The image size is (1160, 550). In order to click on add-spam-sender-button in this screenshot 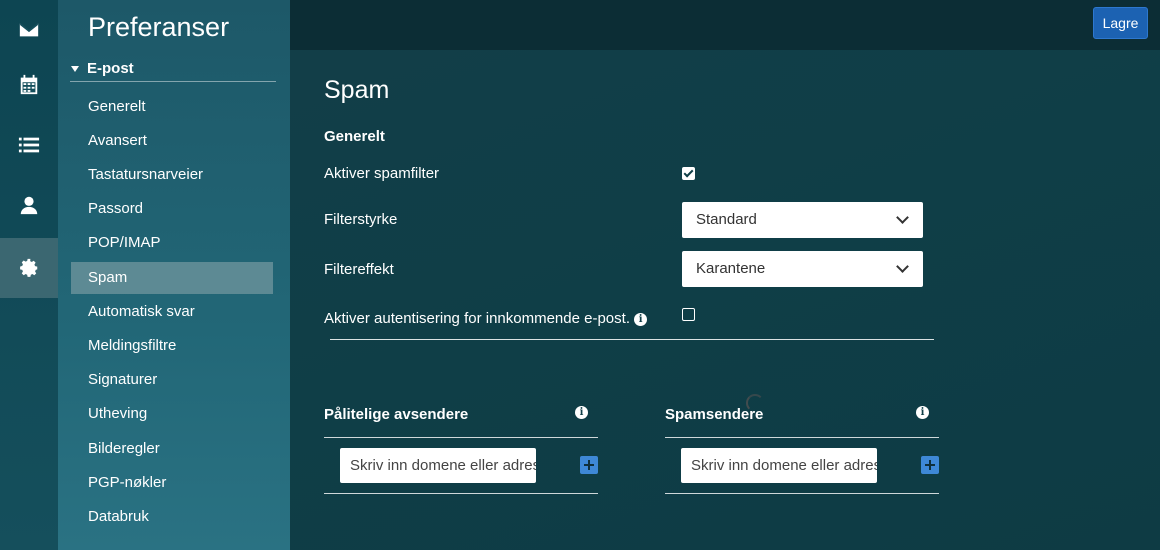, I will do `click(930, 465)`.